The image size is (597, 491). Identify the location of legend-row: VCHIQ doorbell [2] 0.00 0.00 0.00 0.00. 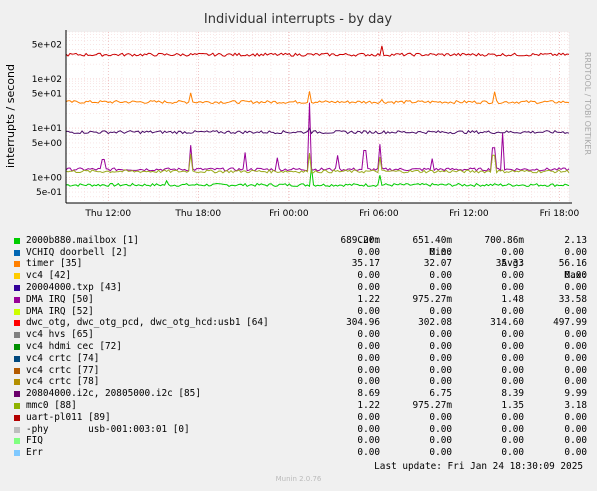
(301, 253).